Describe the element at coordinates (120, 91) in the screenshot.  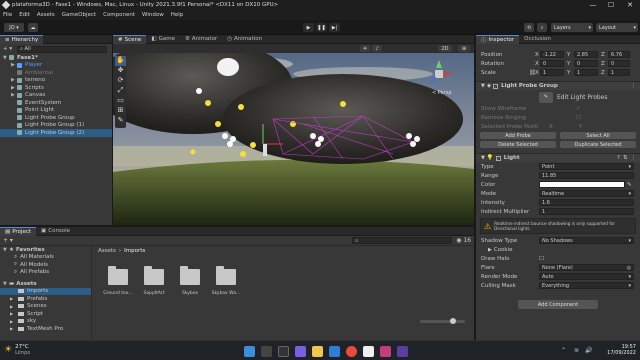
I see `scale-tool-icon: ⤢` at that location.